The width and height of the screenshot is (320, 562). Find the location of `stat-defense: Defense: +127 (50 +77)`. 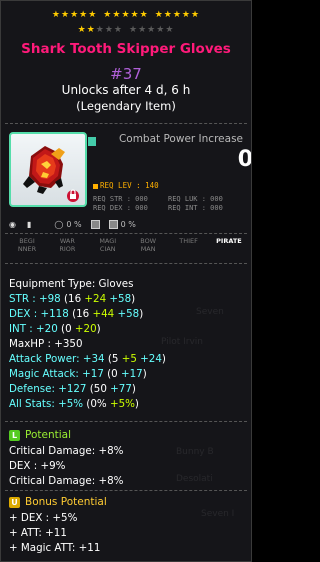

stat-defense: Defense: +127 (50 +77) is located at coordinates (72, 389).